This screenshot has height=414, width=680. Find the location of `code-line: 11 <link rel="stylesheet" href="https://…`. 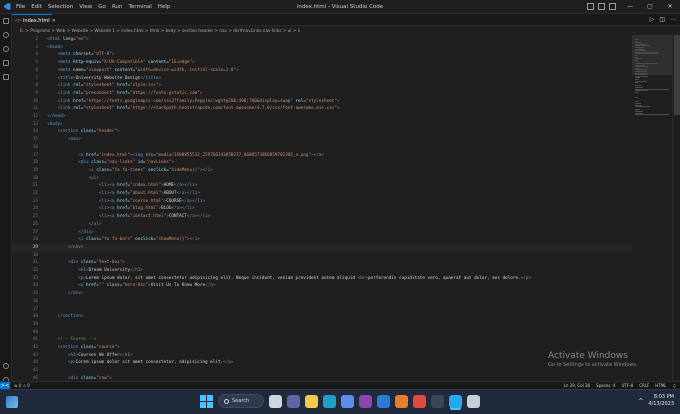

code-line: 11 <link rel="stylesheet" href="https://… is located at coordinates (322, 109).